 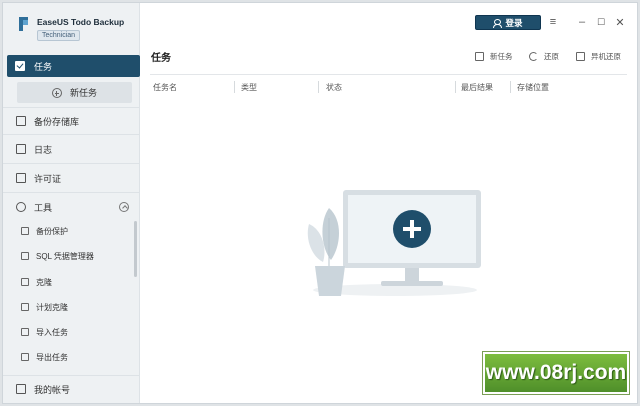 I want to click on tools-sub-import: 导入任务, so click(x=44, y=332).